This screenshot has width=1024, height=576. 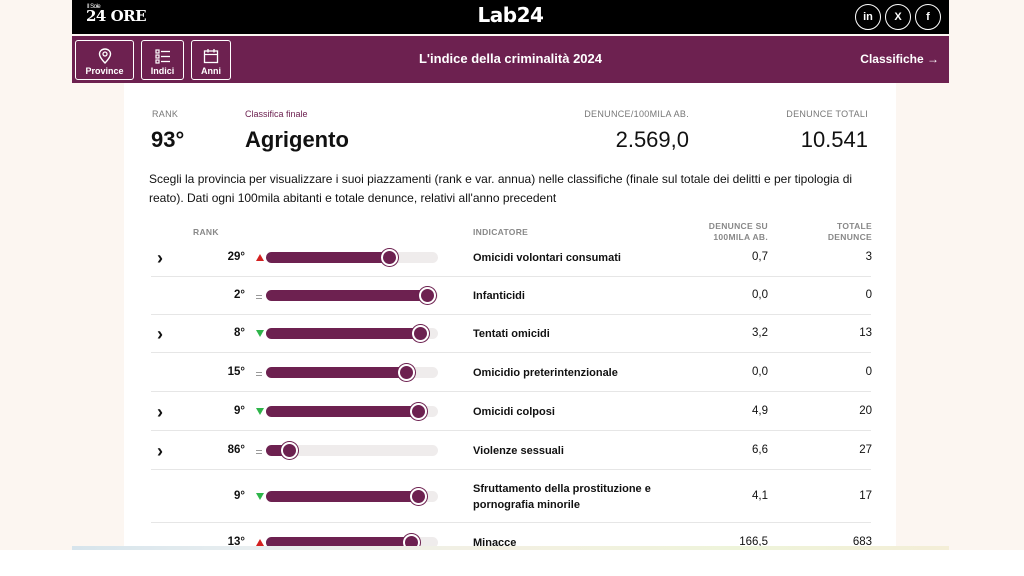 What do you see at coordinates (297, 139) in the screenshot?
I see `province-name: Agrigento` at bounding box center [297, 139].